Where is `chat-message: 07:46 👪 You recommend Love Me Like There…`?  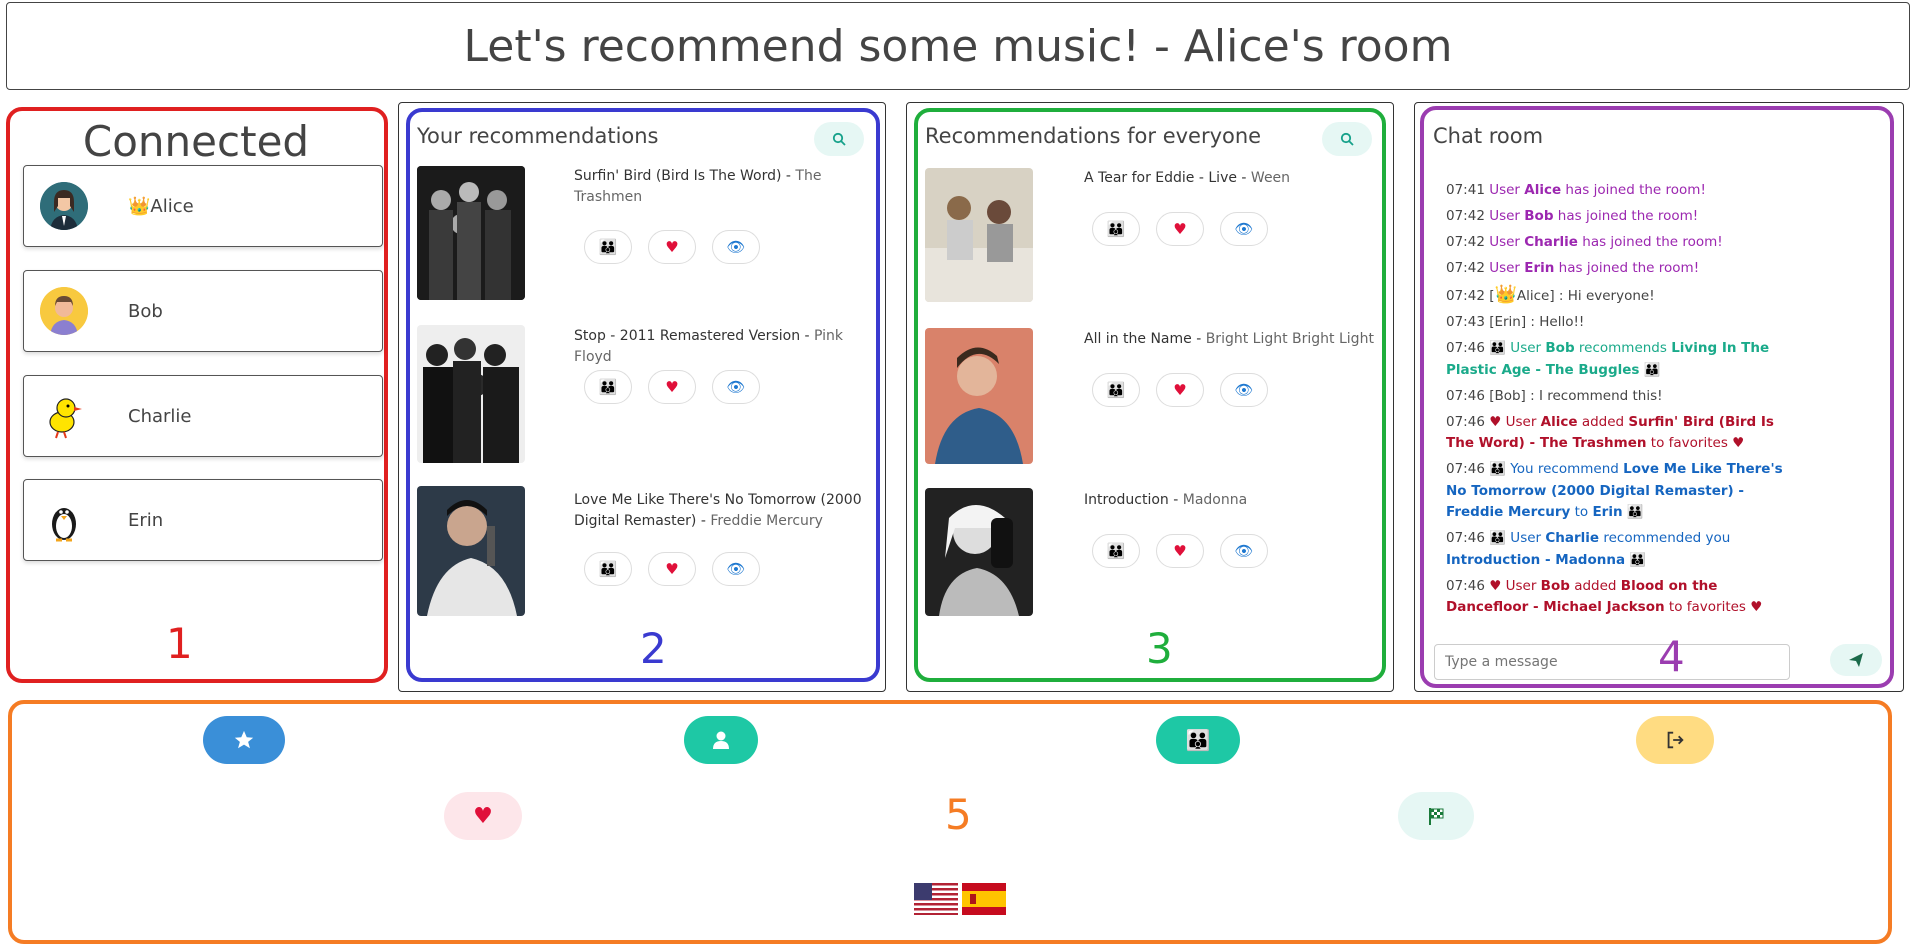 chat-message: 07:46 👪 You recommend Love Me Like There… is located at coordinates (1614, 490).